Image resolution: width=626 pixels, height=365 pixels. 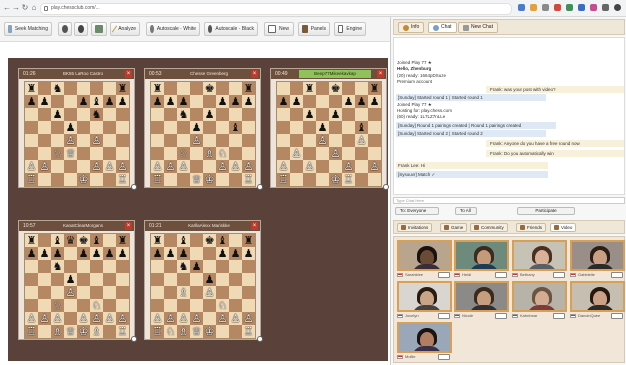 What do you see at coordinates (70, 153) in the screenshot?
I see `chess-piece-square: ♕` at bounding box center [70, 153].